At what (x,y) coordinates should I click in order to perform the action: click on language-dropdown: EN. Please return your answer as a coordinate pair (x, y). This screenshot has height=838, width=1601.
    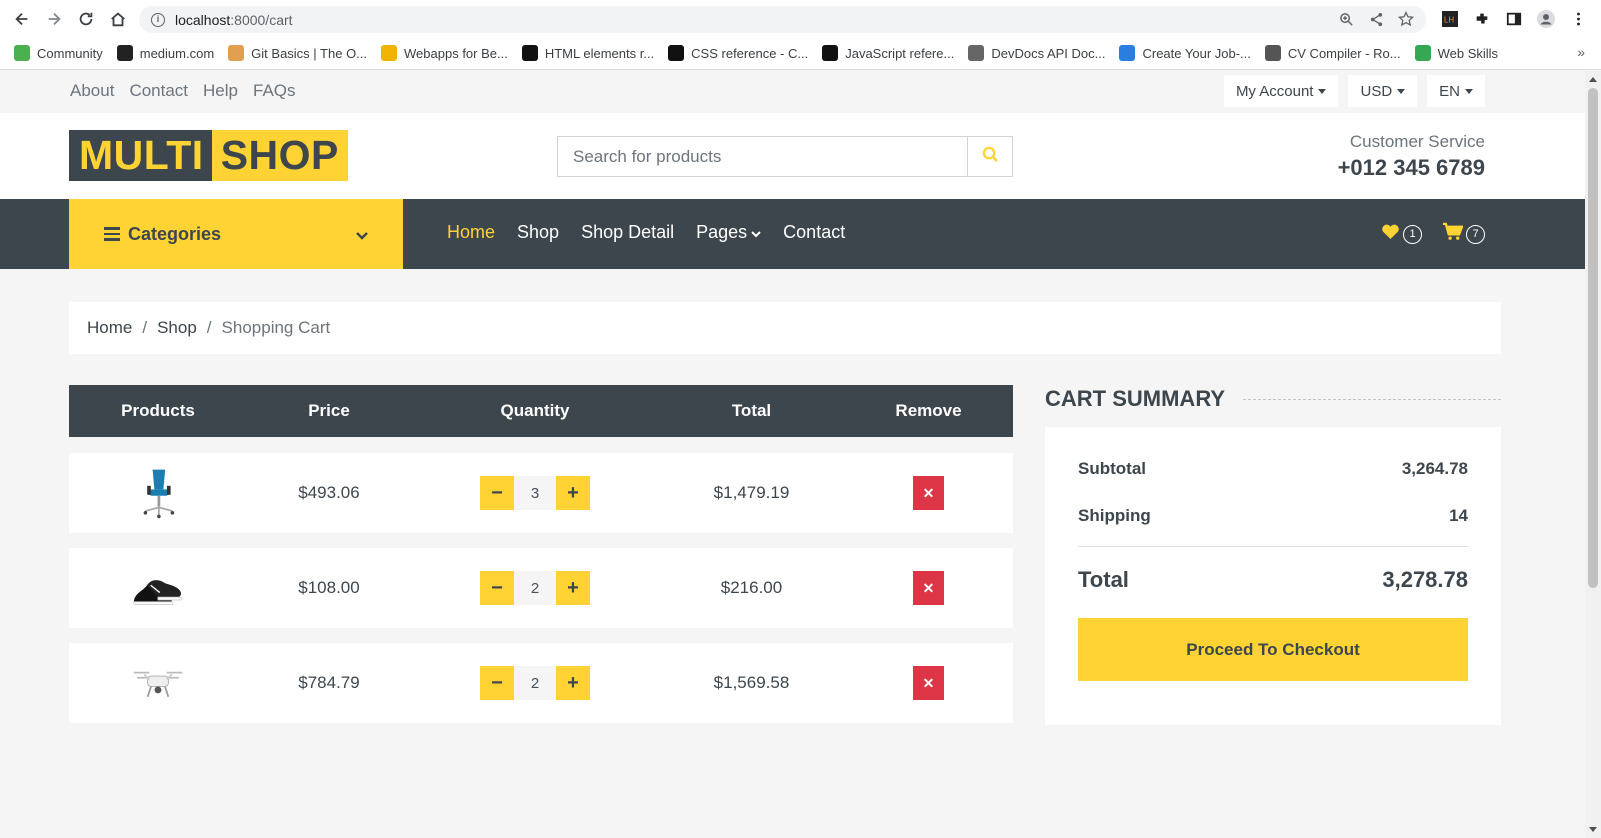
    Looking at the image, I should click on (1456, 91).